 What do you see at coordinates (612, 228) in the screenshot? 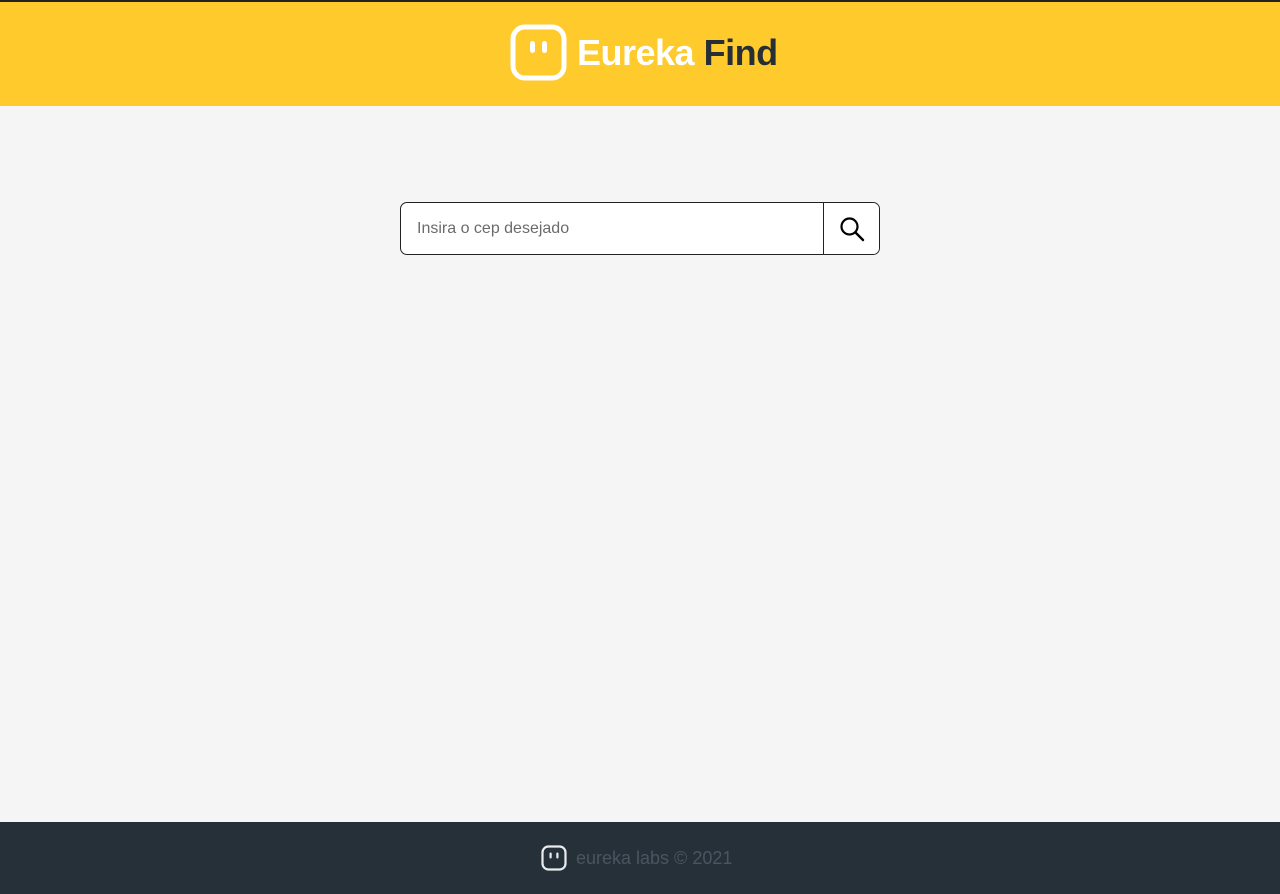
I see `cep-search-input` at bounding box center [612, 228].